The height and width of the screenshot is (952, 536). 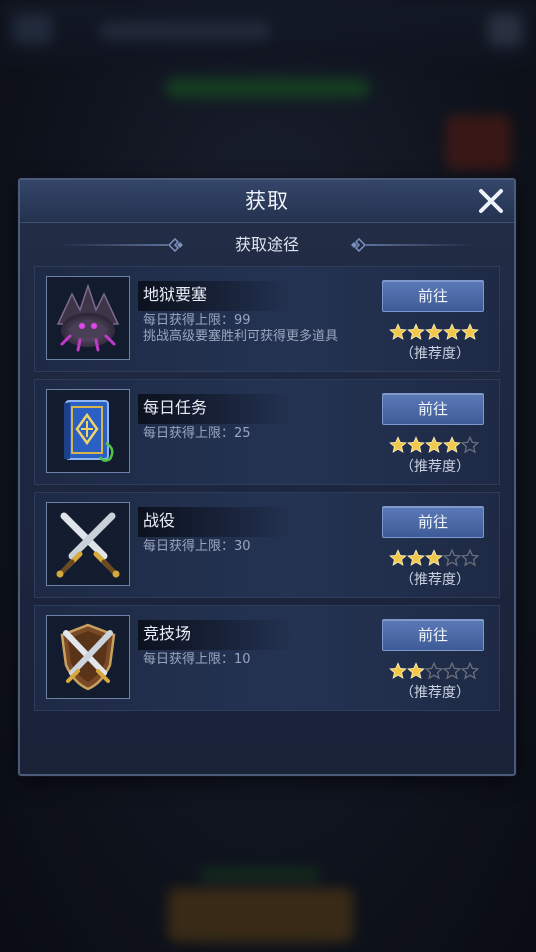 I want to click on source-thumb-daily-quest, so click(x=88, y=431).